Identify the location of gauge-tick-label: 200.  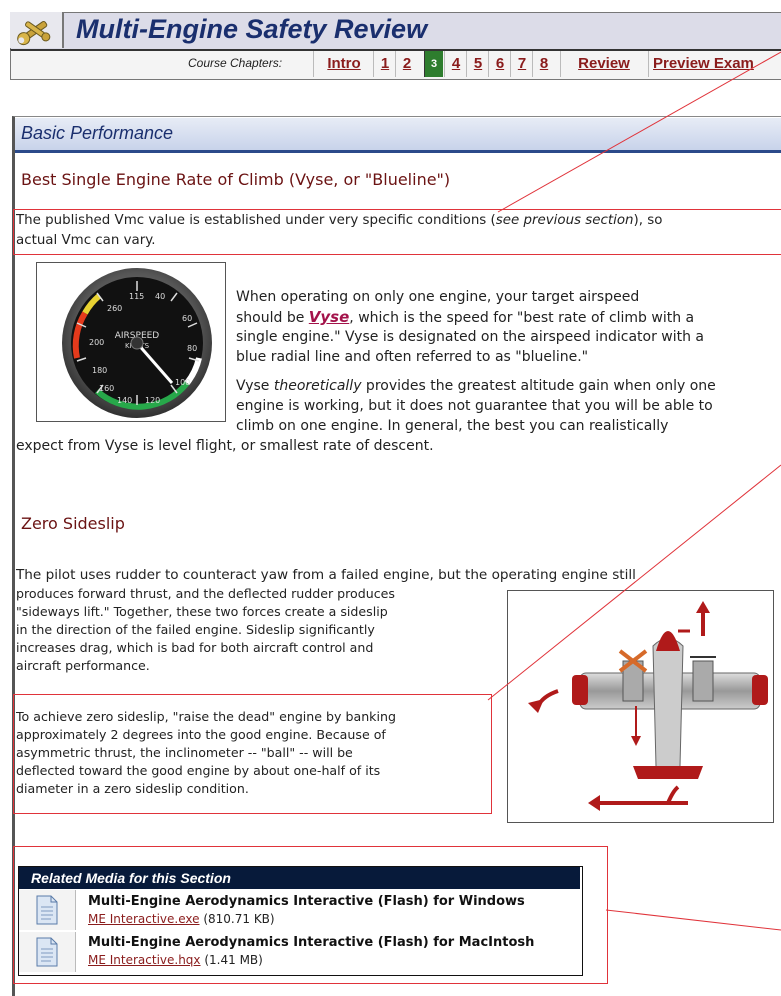
(96, 342).